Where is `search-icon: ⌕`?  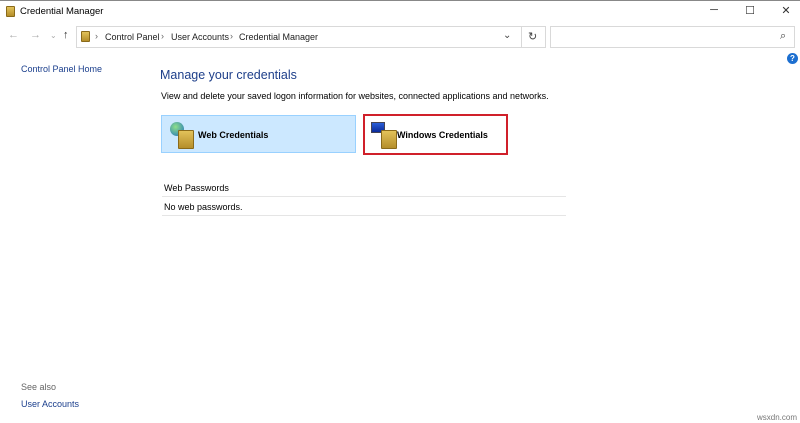
search-icon: ⌕ is located at coordinates (783, 36).